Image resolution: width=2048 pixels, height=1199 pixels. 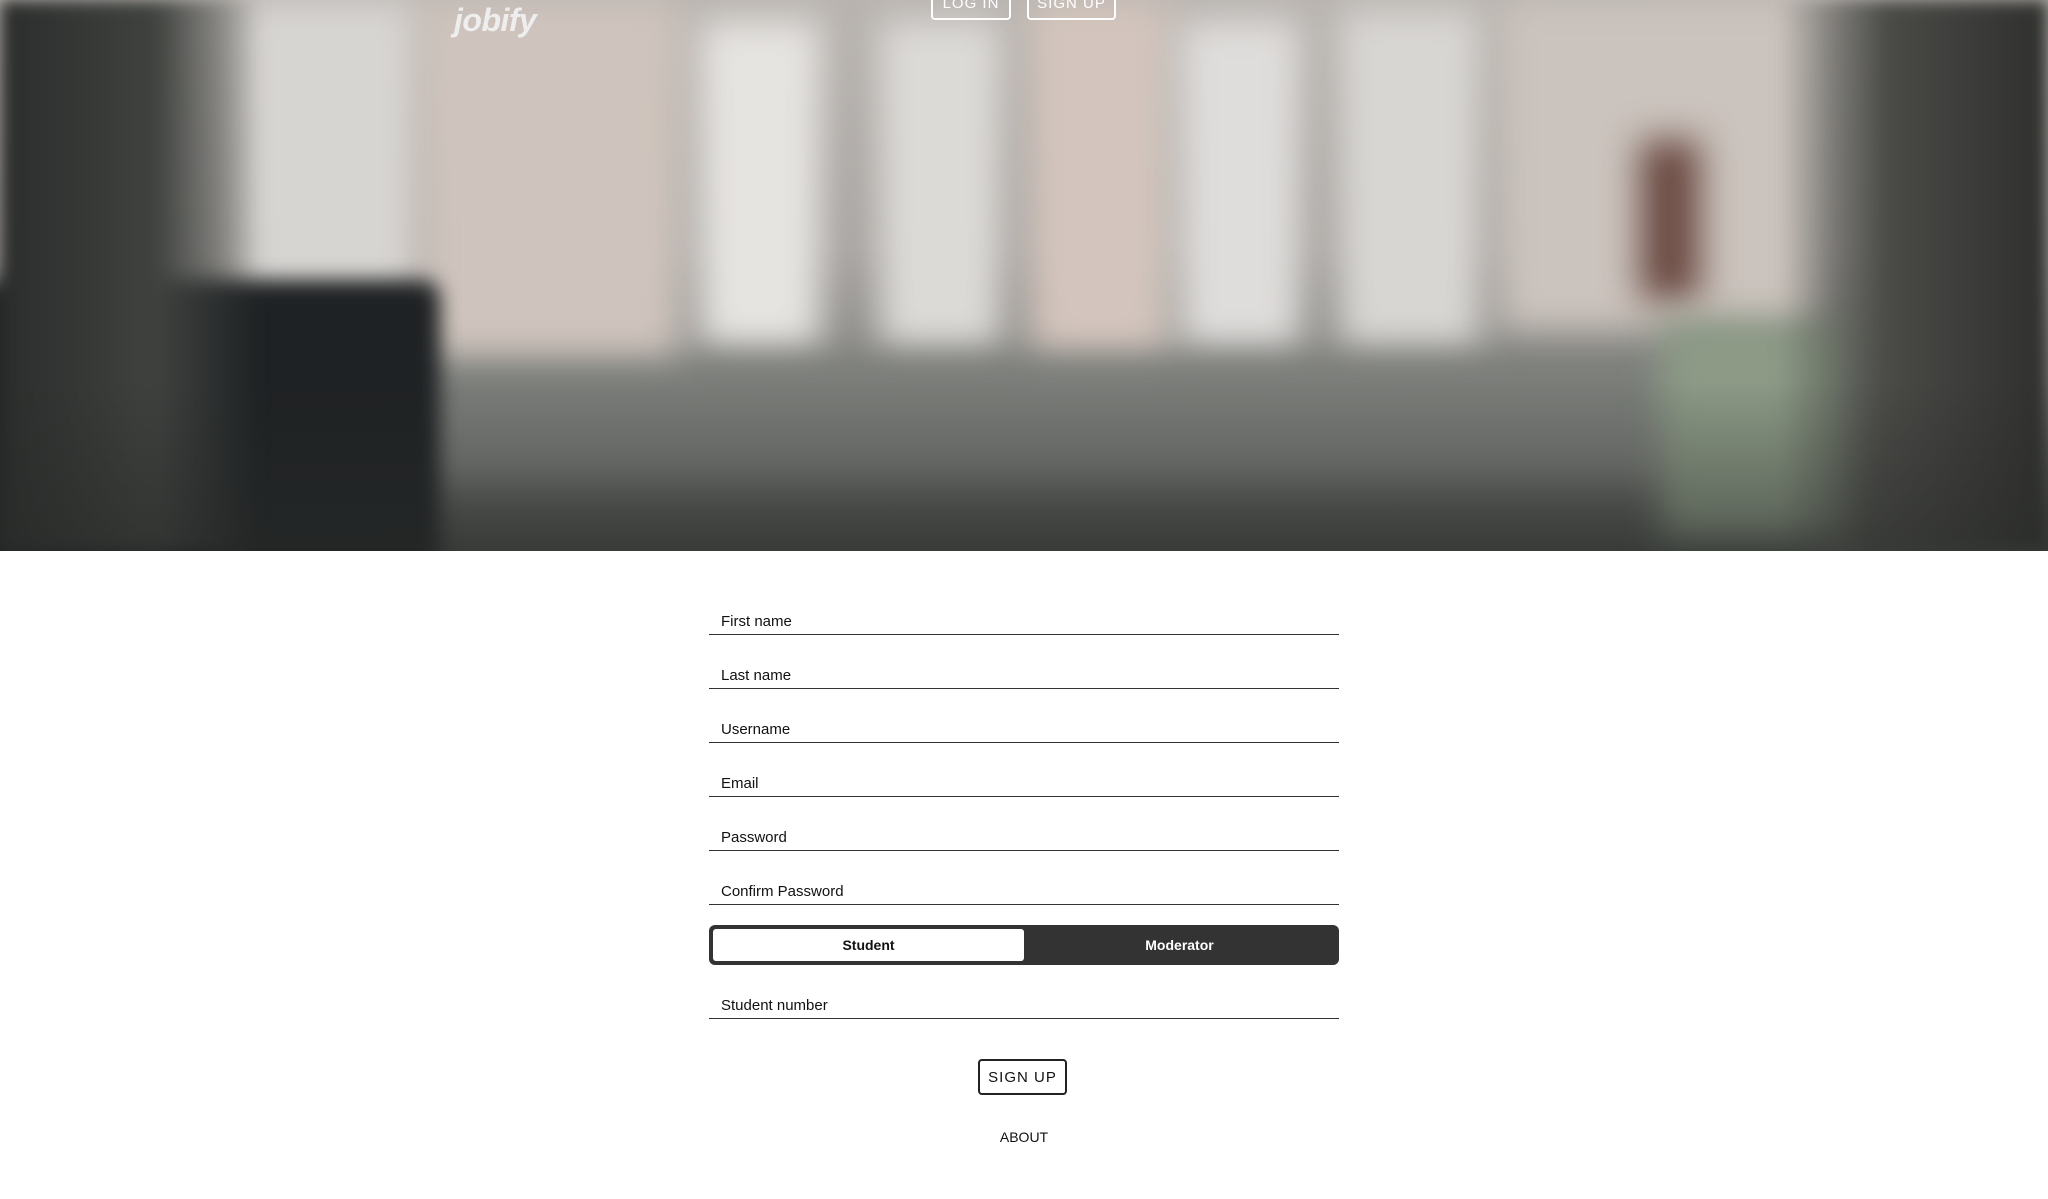 I want to click on email-field, so click(x=1024, y=778).